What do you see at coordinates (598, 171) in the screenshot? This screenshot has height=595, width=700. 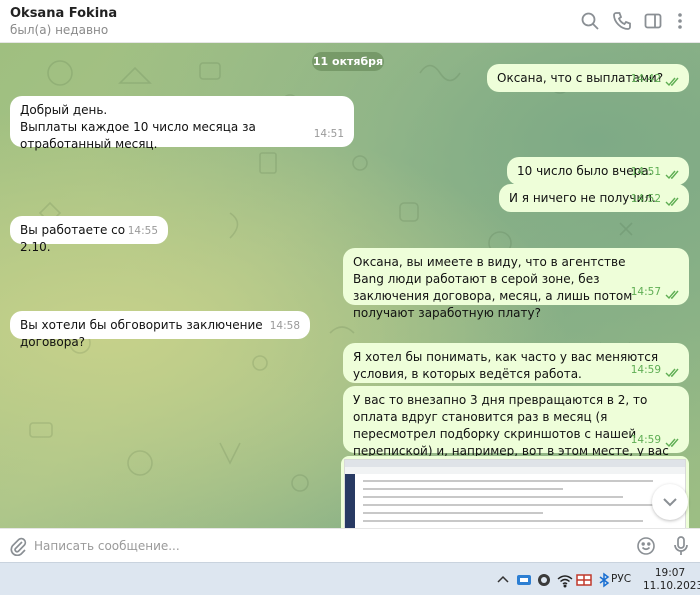 I see `message-outgoing: 10 число было вчера. 14:51` at bounding box center [598, 171].